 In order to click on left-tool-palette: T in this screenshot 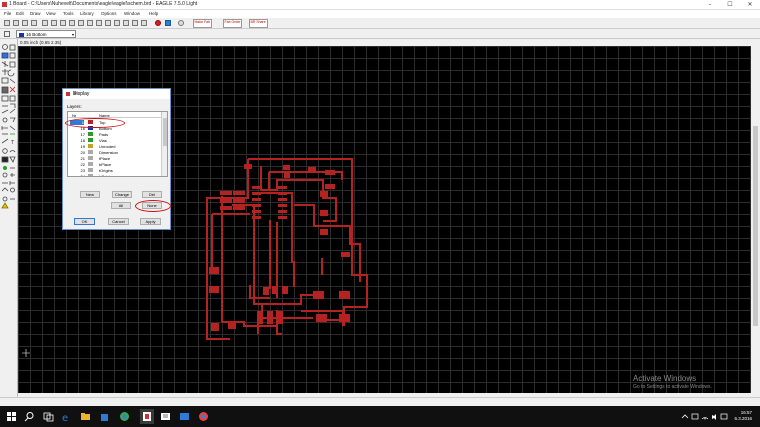, I will do `click(9, 218)`.